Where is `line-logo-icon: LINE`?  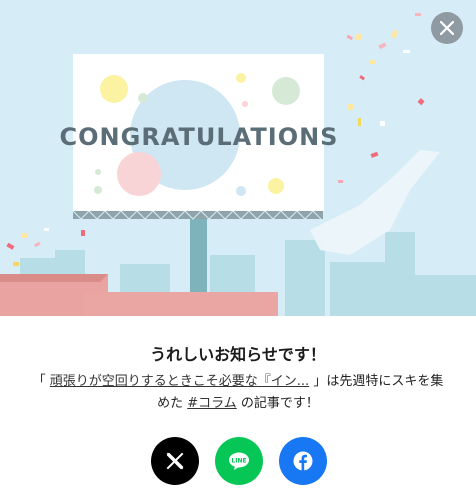 line-logo-icon: LINE is located at coordinates (239, 461).